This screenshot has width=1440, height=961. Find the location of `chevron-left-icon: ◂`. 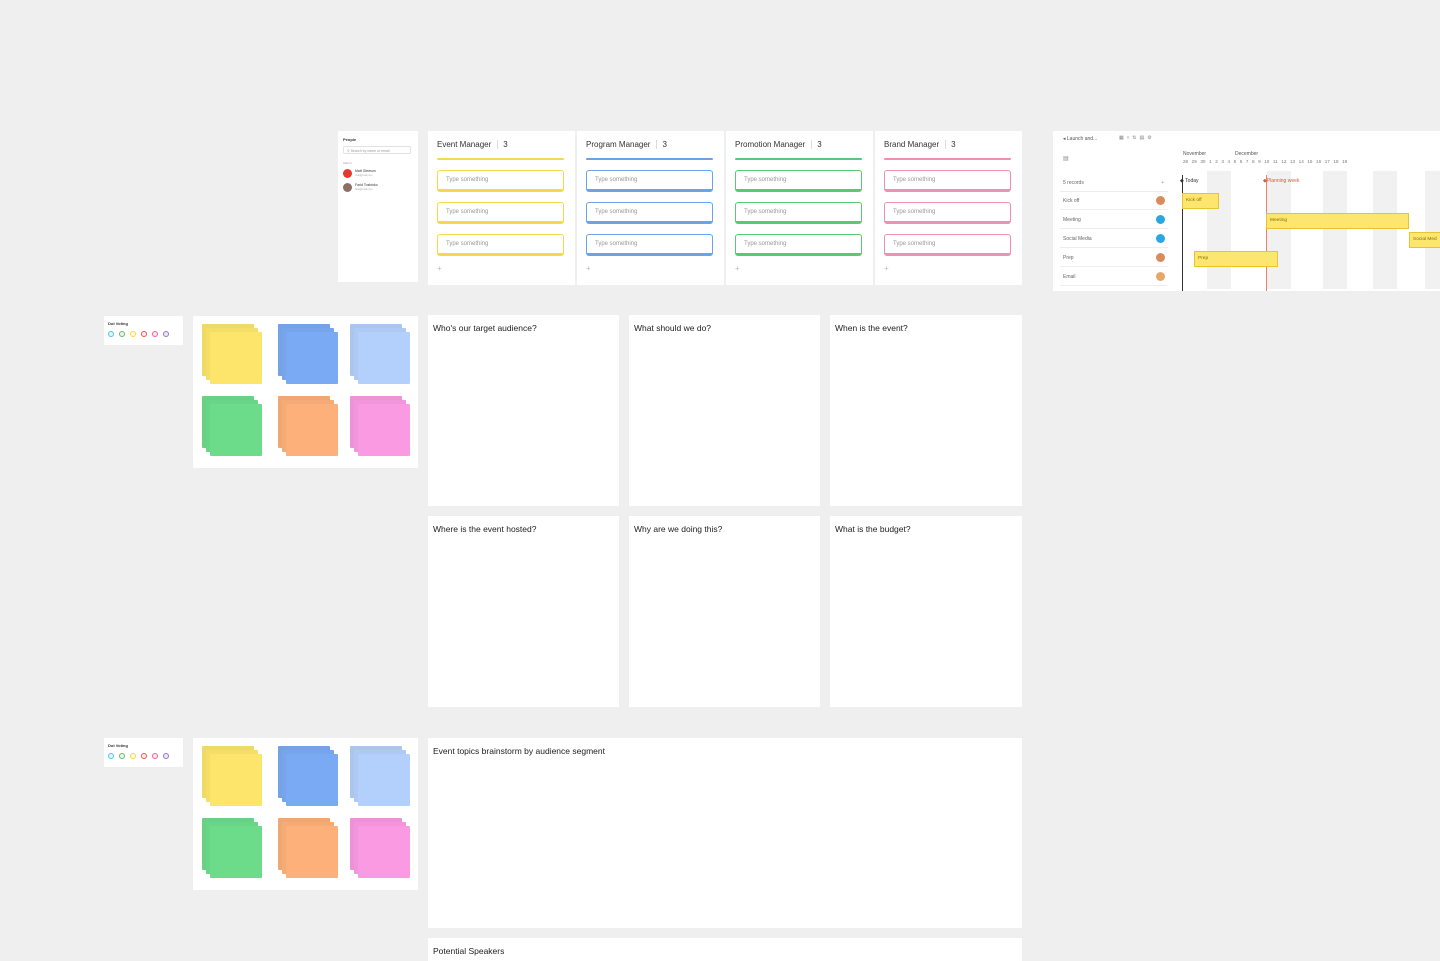

chevron-left-icon: ◂ is located at coordinates (1064, 139).